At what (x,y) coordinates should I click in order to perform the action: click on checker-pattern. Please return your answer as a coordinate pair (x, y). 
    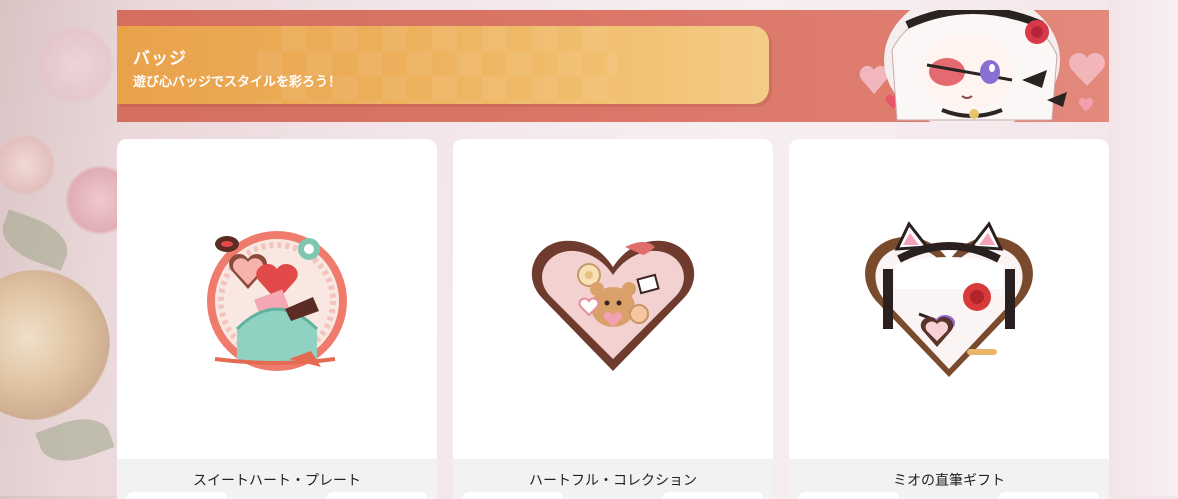
    Looking at the image, I should click on (437, 65).